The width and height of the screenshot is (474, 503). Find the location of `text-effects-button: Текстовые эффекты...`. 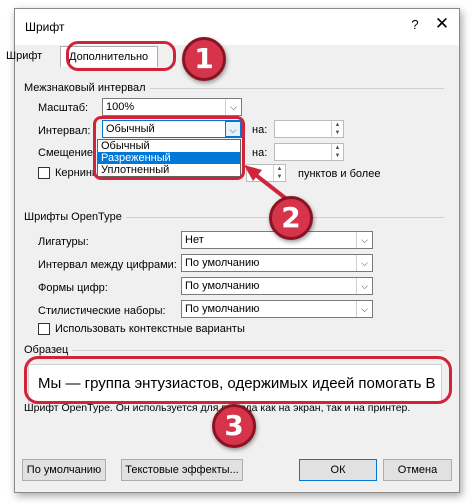

text-effects-button: Текстовые эффекты... is located at coordinates (182, 470).